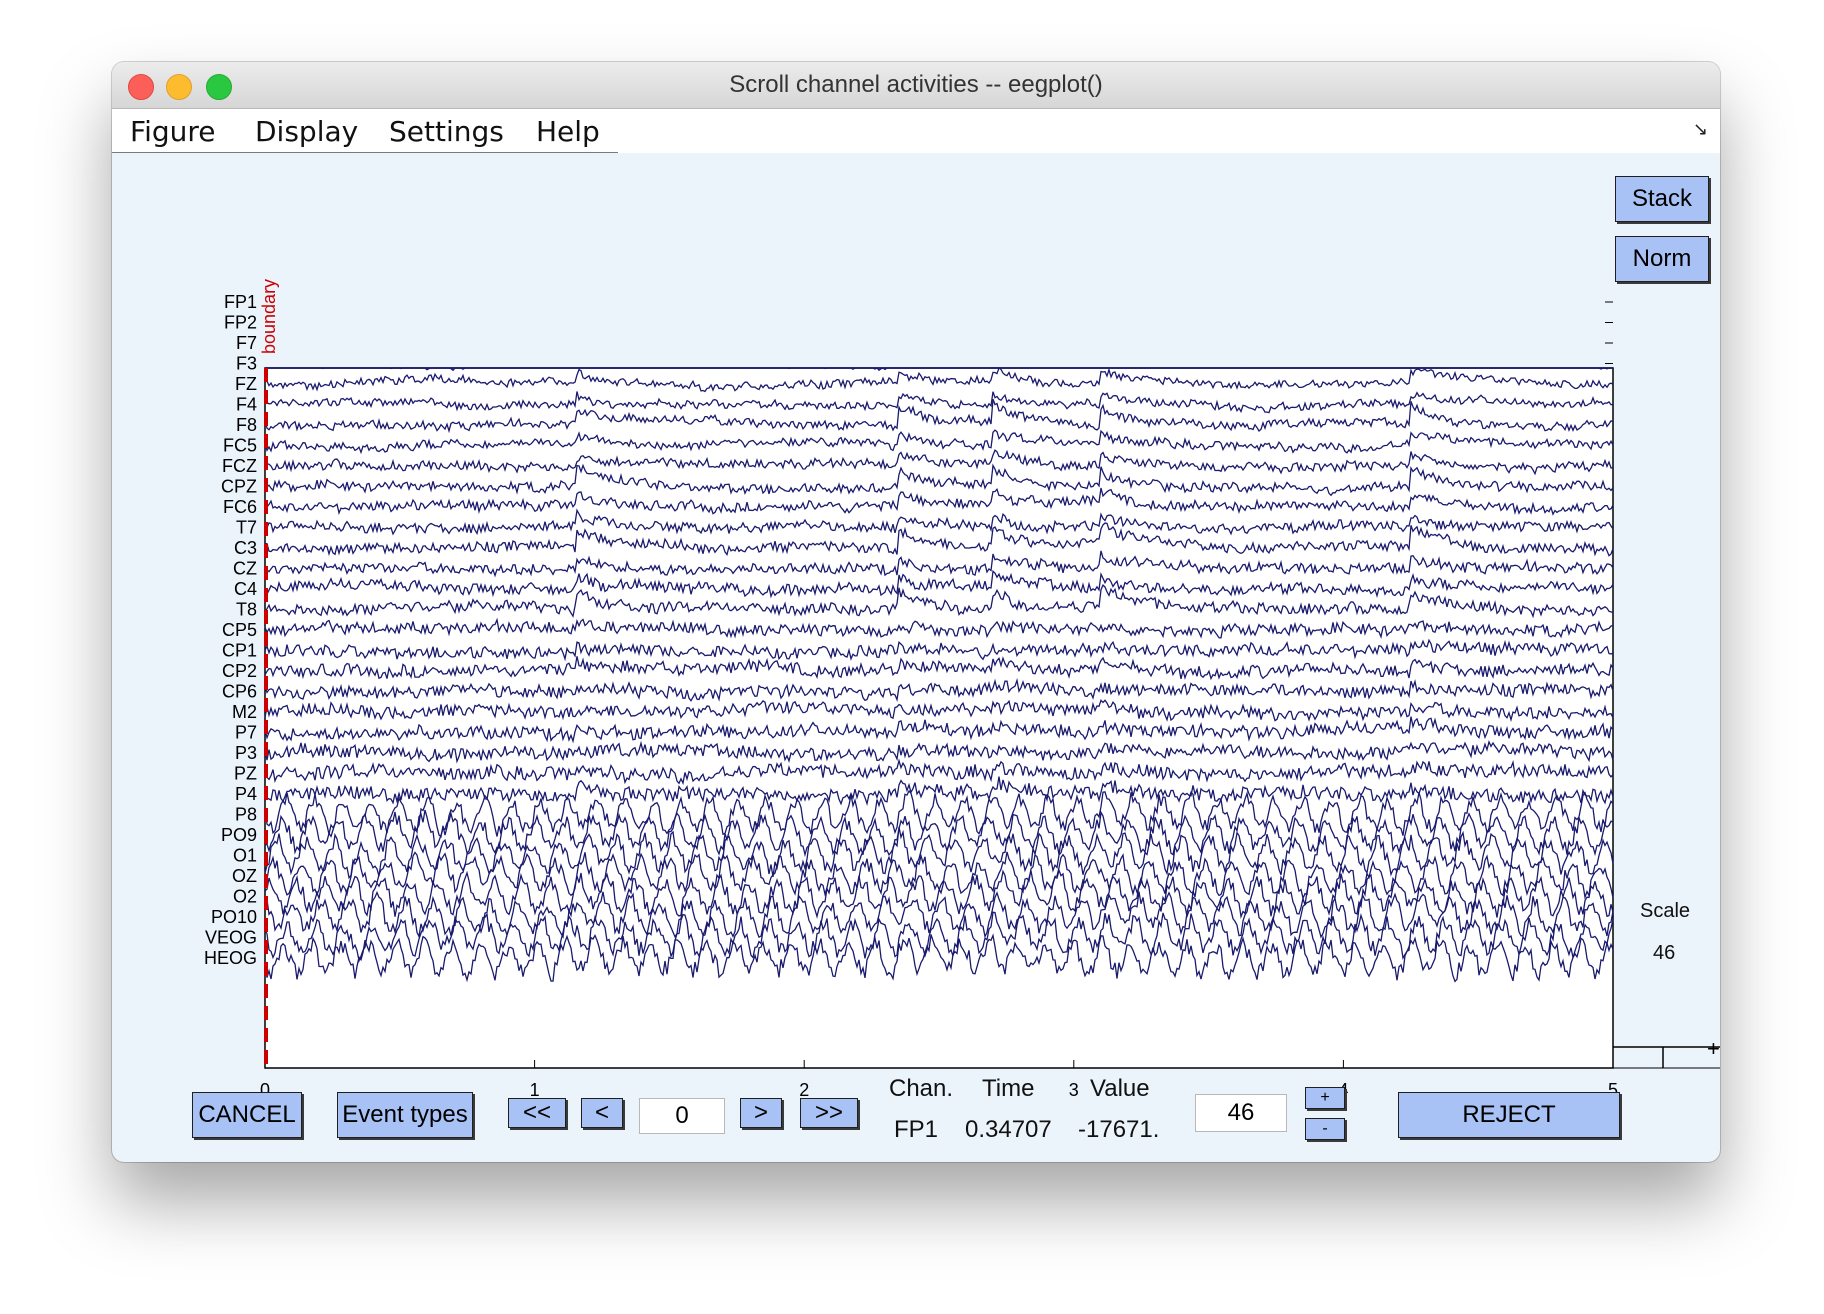  I want to click on menu-figure: Figure, so click(173, 131).